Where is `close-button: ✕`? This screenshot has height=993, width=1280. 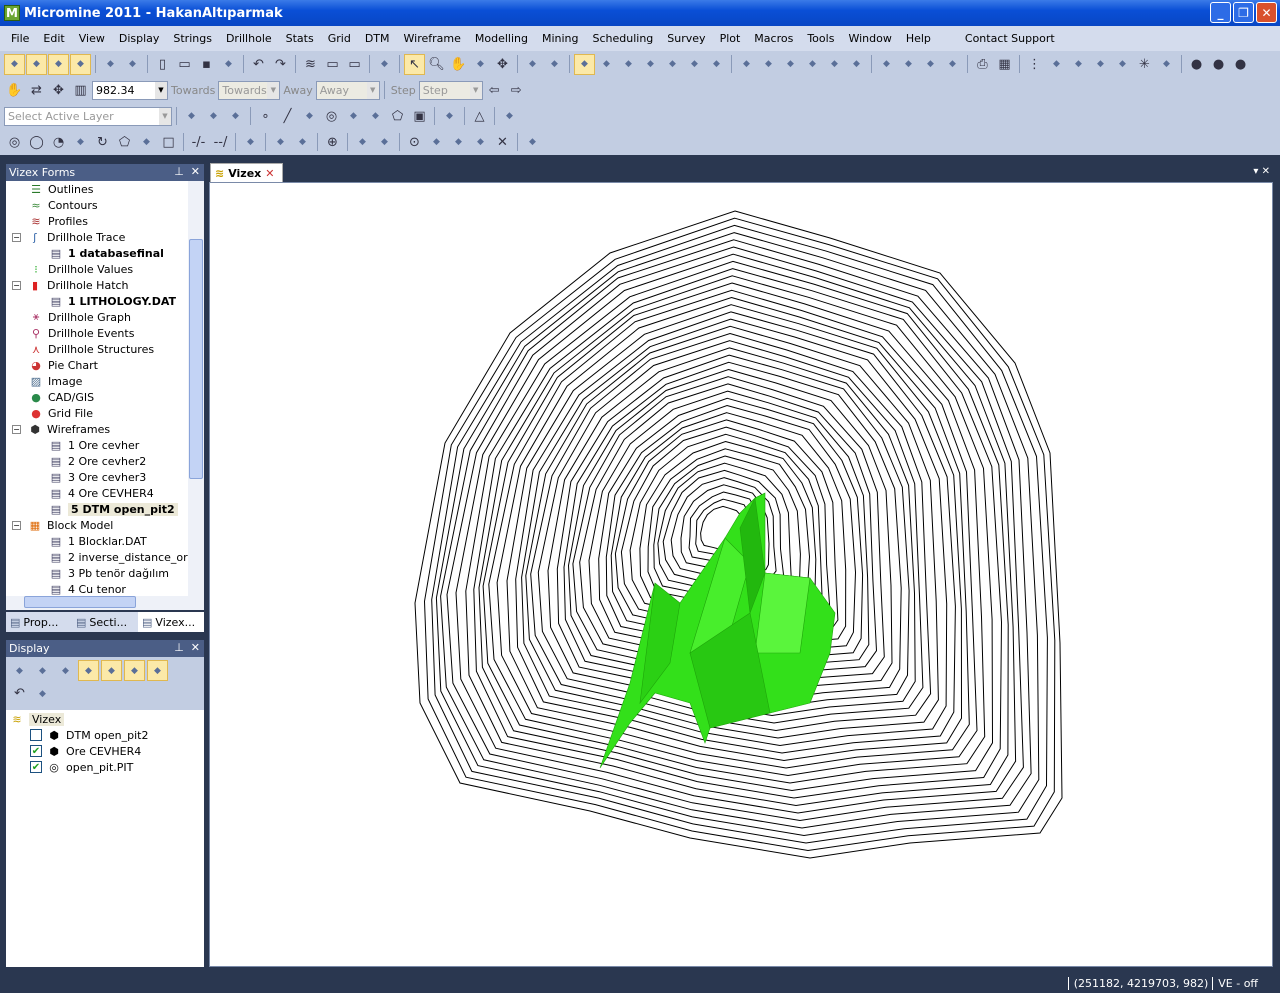 close-button: ✕ is located at coordinates (1266, 12).